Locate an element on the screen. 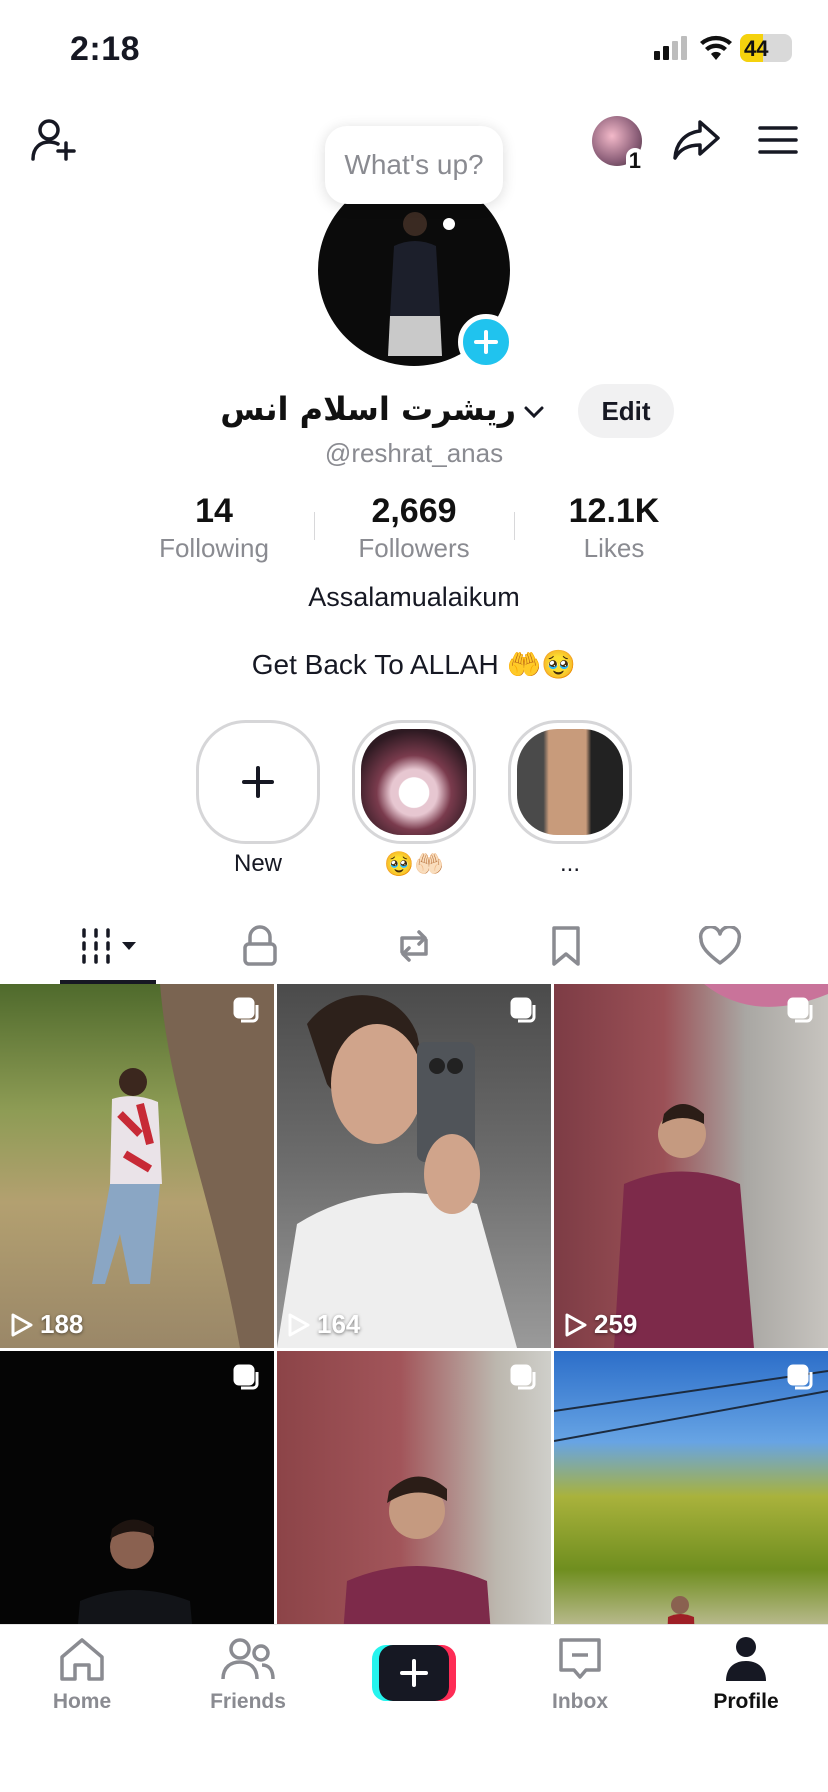 The width and height of the screenshot is (828, 1792). chevron-down-icon is located at coordinates (534, 412).